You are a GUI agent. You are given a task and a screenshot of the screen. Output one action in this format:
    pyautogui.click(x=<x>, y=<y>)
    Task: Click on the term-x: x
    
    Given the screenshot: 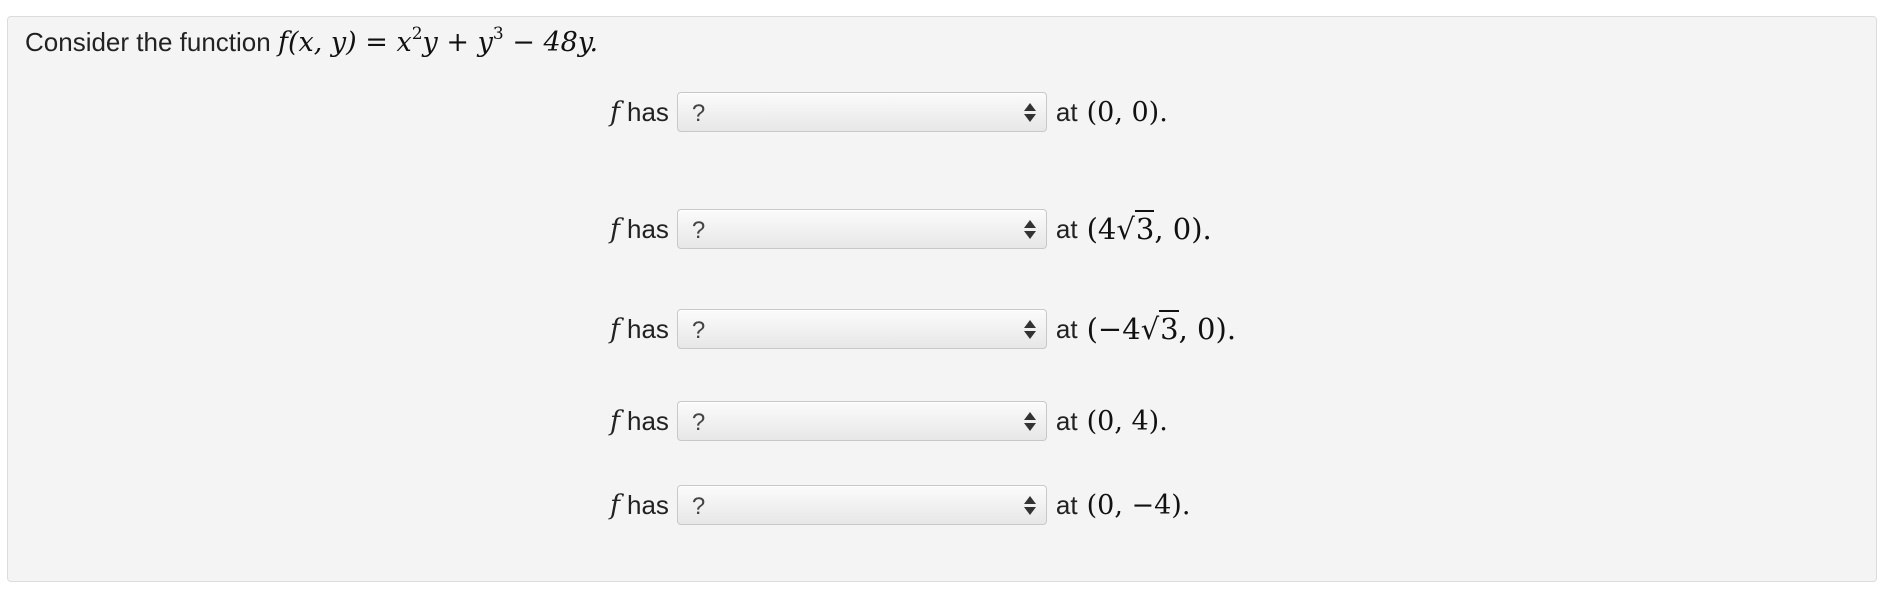 What is the action you would take?
    pyautogui.click(x=404, y=42)
    